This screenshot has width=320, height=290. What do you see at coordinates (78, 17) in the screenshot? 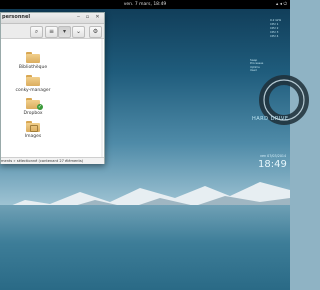
I see `minimize-icon: ‒` at bounding box center [78, 17].